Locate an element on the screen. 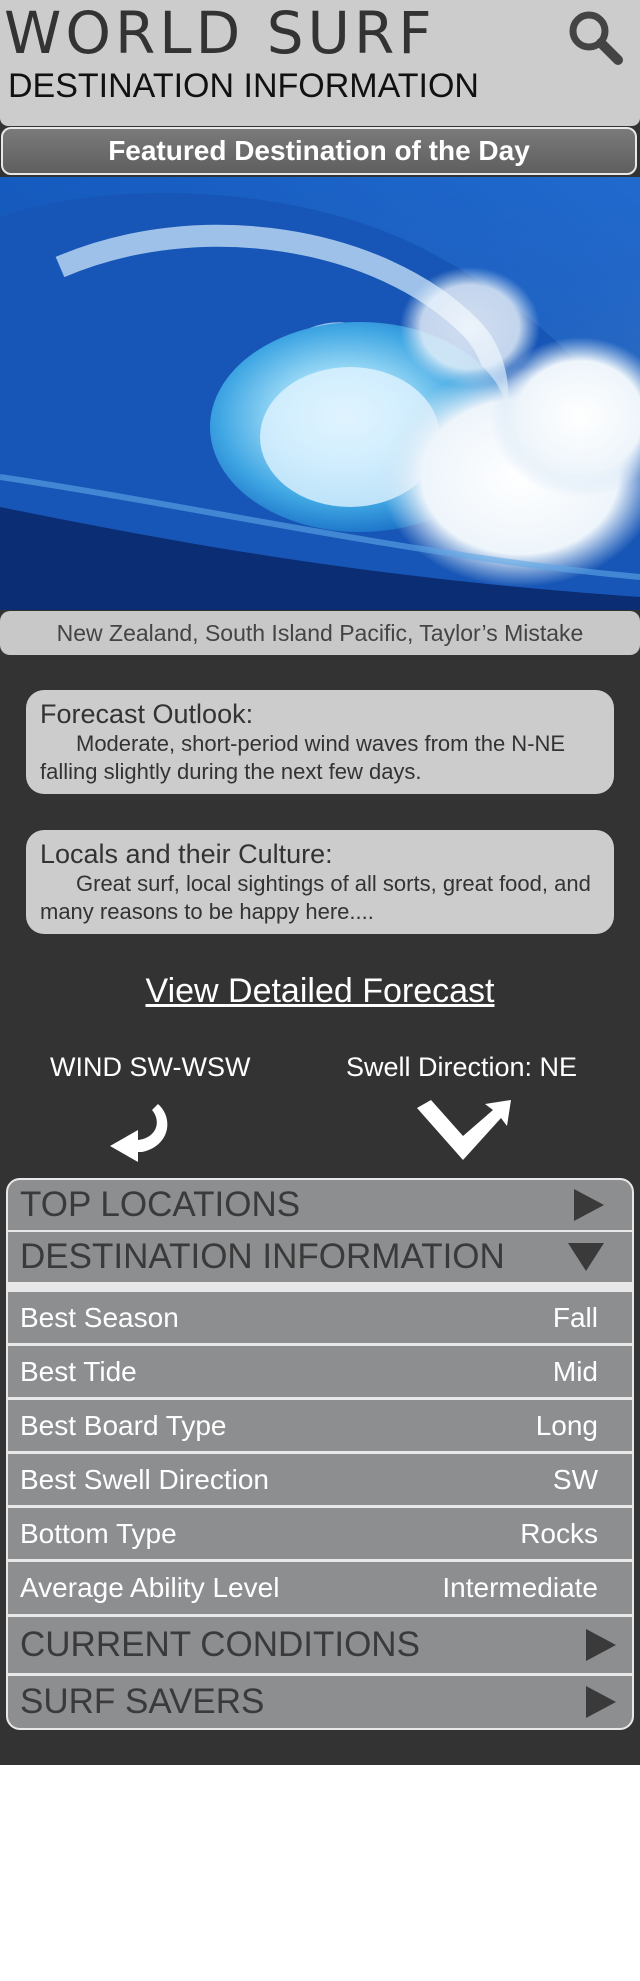 Image resolution: width=640 pixels, height=1981 pixels. current-conditions-header: CURRENT CONDITIONS is located at coordinates (320, 1645).